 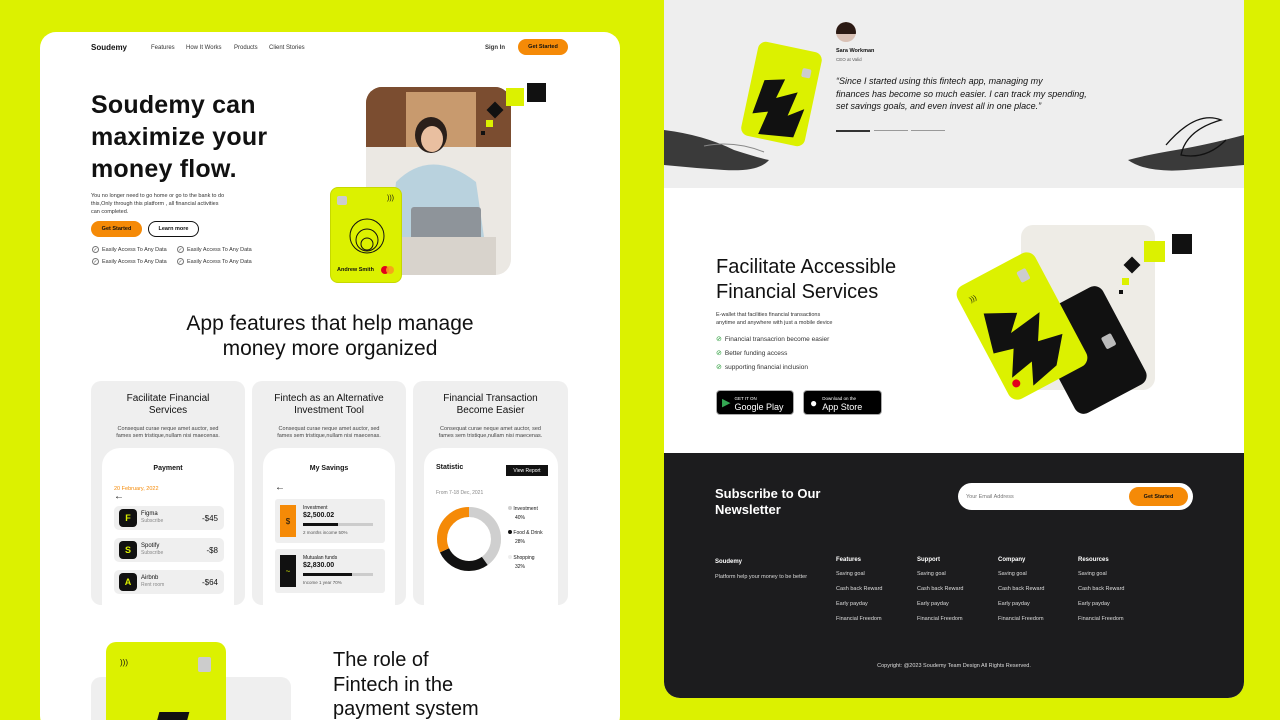 I want to click on facilitate-heading-line: Financial Services, so click(x=797, y=291).